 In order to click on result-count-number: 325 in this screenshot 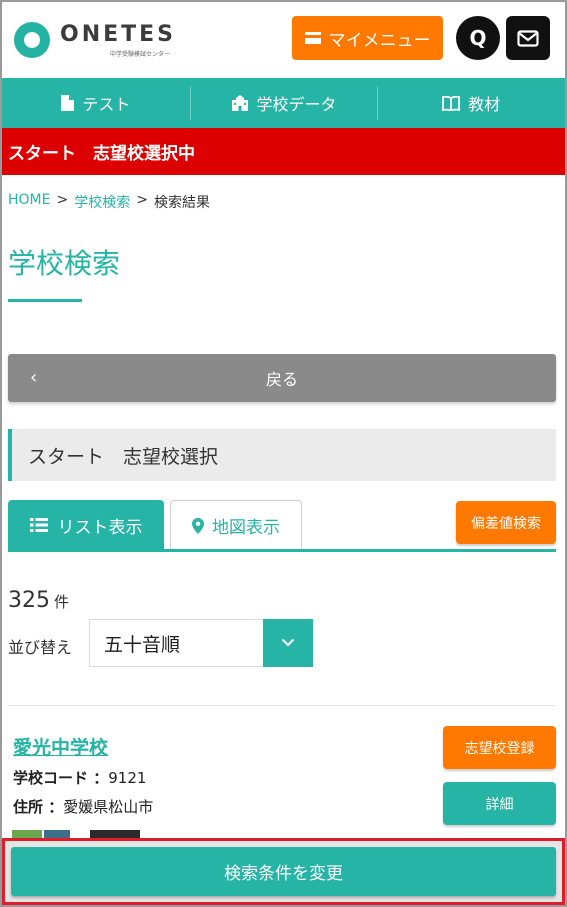, I will do `click(29, 600)`.